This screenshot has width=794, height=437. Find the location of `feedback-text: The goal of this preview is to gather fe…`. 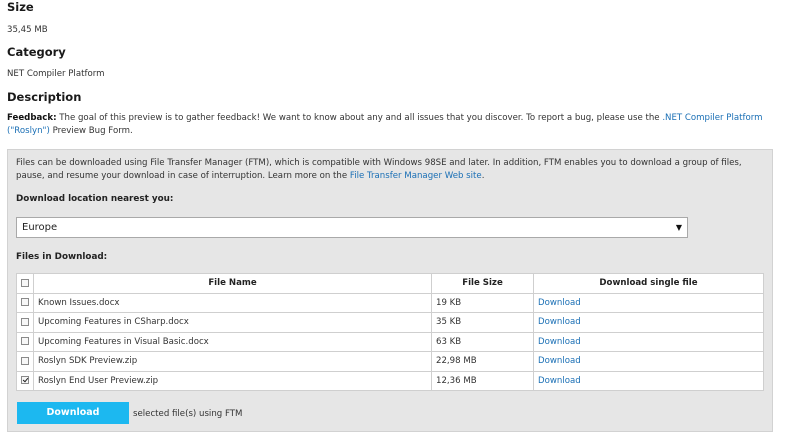

feedback-text: The goal of this preview is to gather fe… is located at coordinates (359, 118).